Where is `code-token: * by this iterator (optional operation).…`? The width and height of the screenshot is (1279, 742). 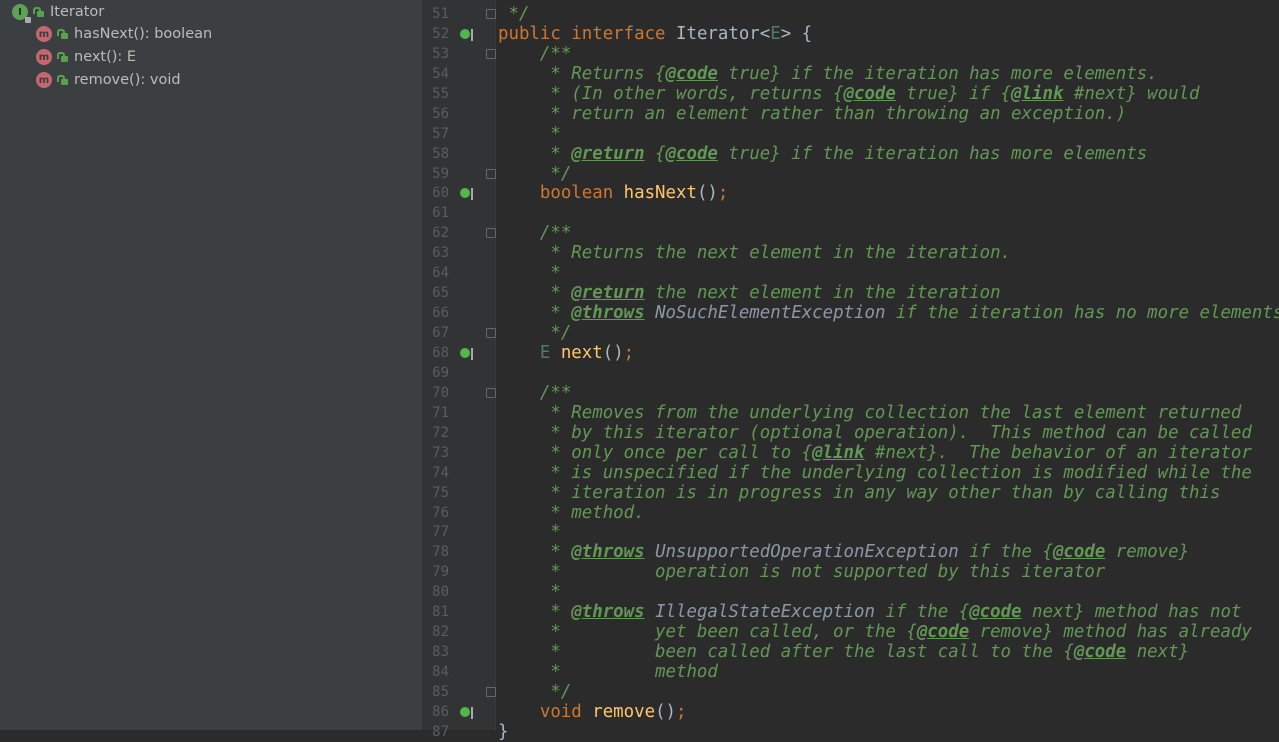
code-token: * by this iterator (optional operation).… is located at coordinates (875, 432).